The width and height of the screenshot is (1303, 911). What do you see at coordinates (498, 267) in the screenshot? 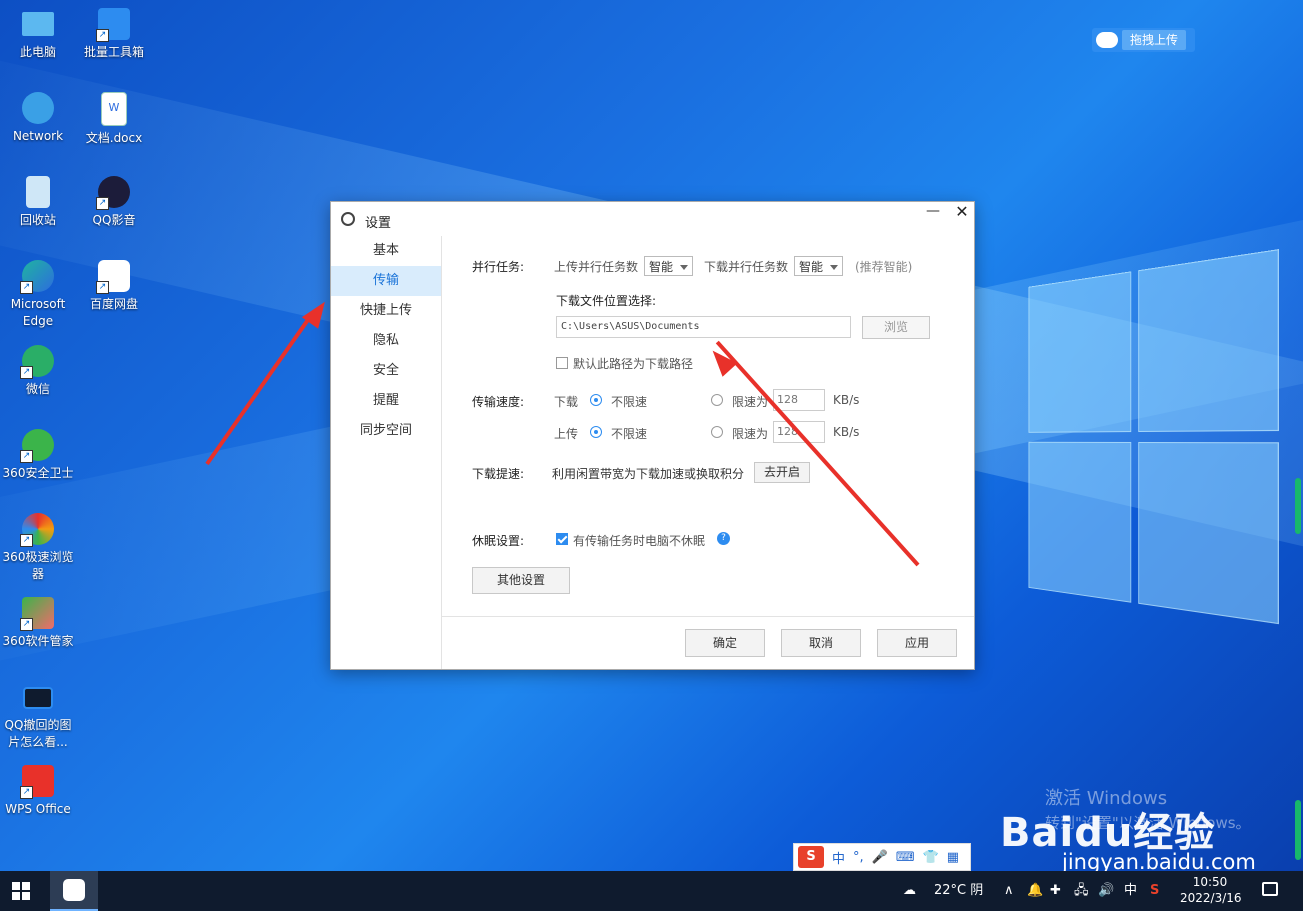
I see `parallel-section-label: 并行任务:` at bounding box center [498, 267].